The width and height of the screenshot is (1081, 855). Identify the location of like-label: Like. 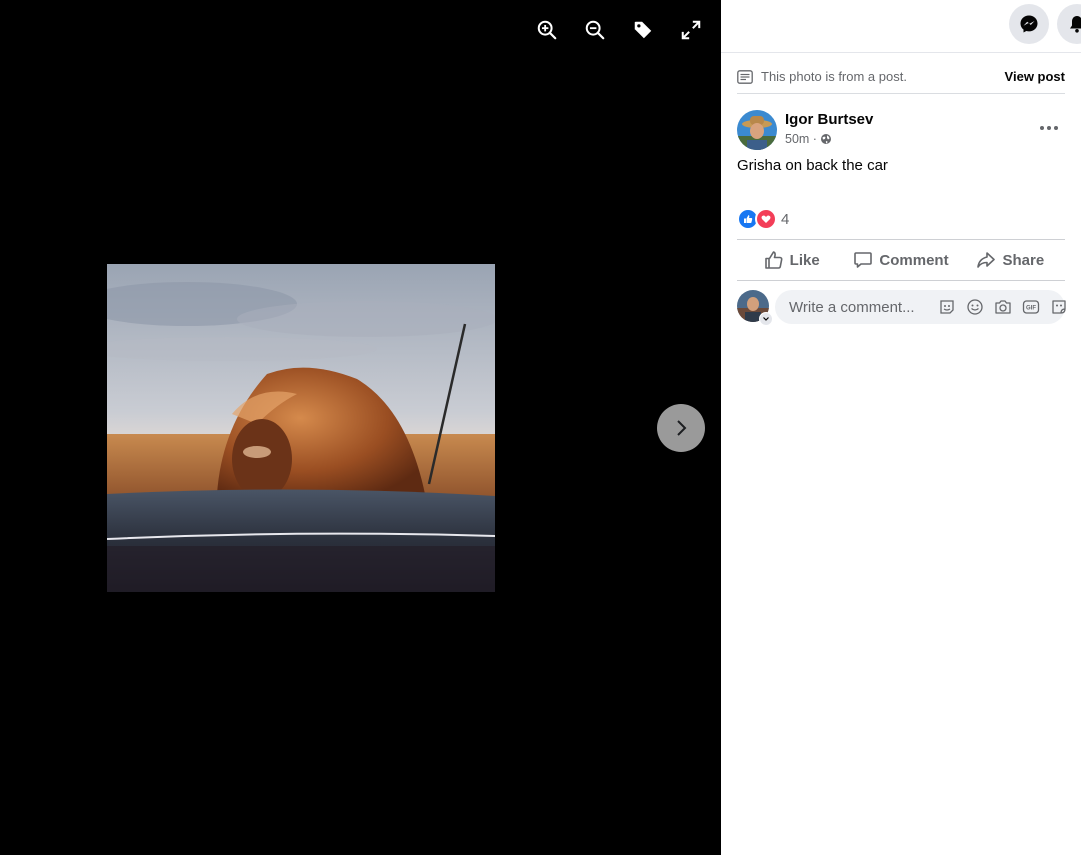
(804, 260).